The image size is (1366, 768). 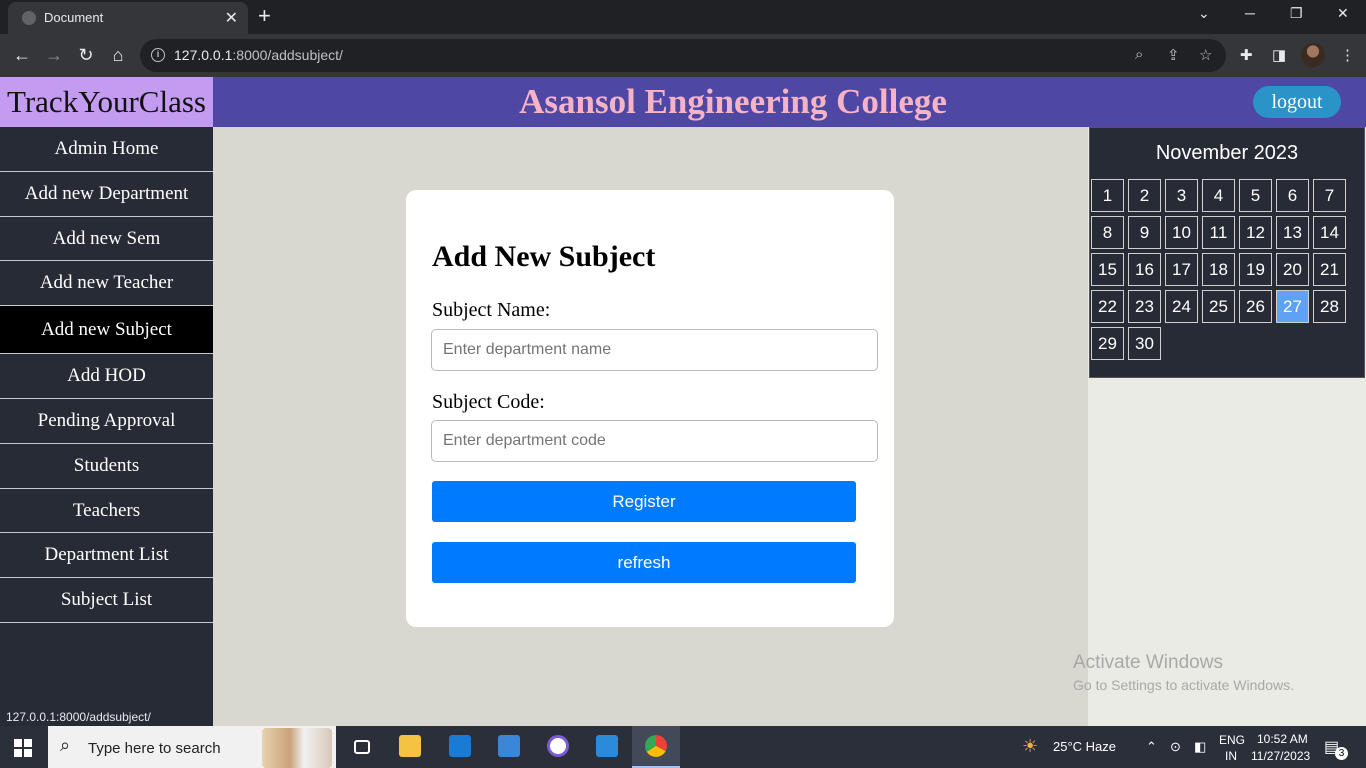 What do you see at coordinates (1292, 195) in the screenshot?
I see `calendar-day: 6` at bounding box center [1292, 195].